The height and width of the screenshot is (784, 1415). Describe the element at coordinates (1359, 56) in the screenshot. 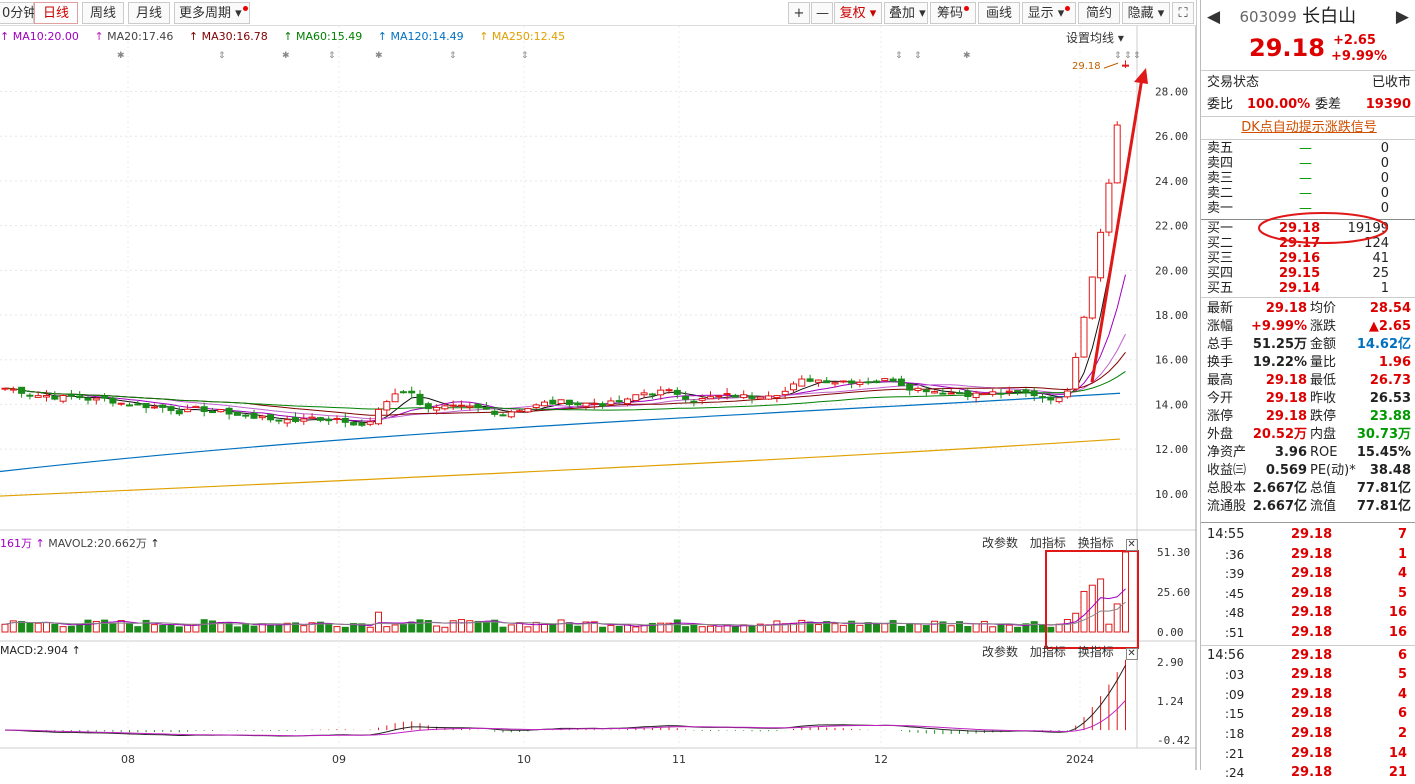

I see `price-change-pct: +9.99%` at that location.